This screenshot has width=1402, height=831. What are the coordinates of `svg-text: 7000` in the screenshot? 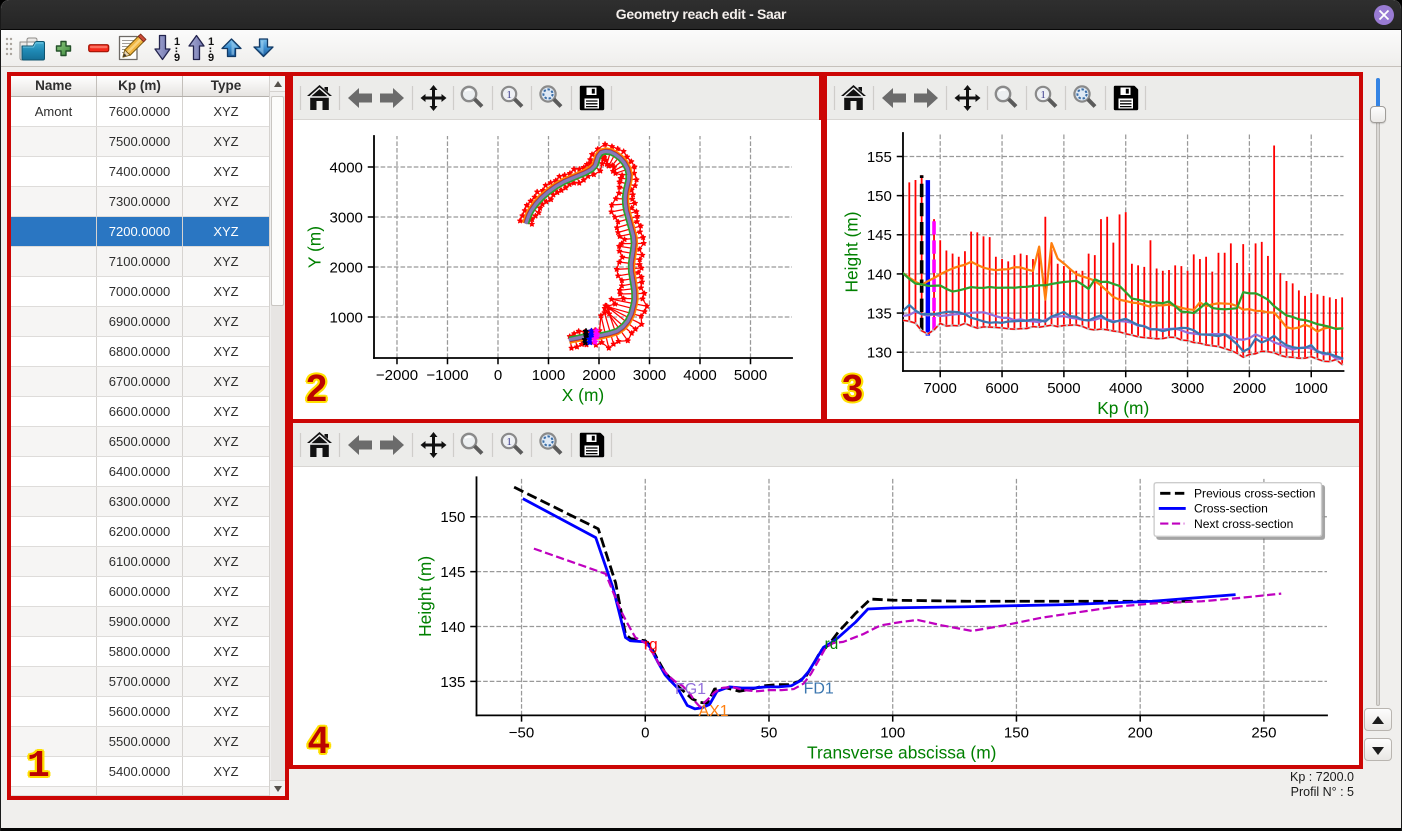 It's located at (940, 388).